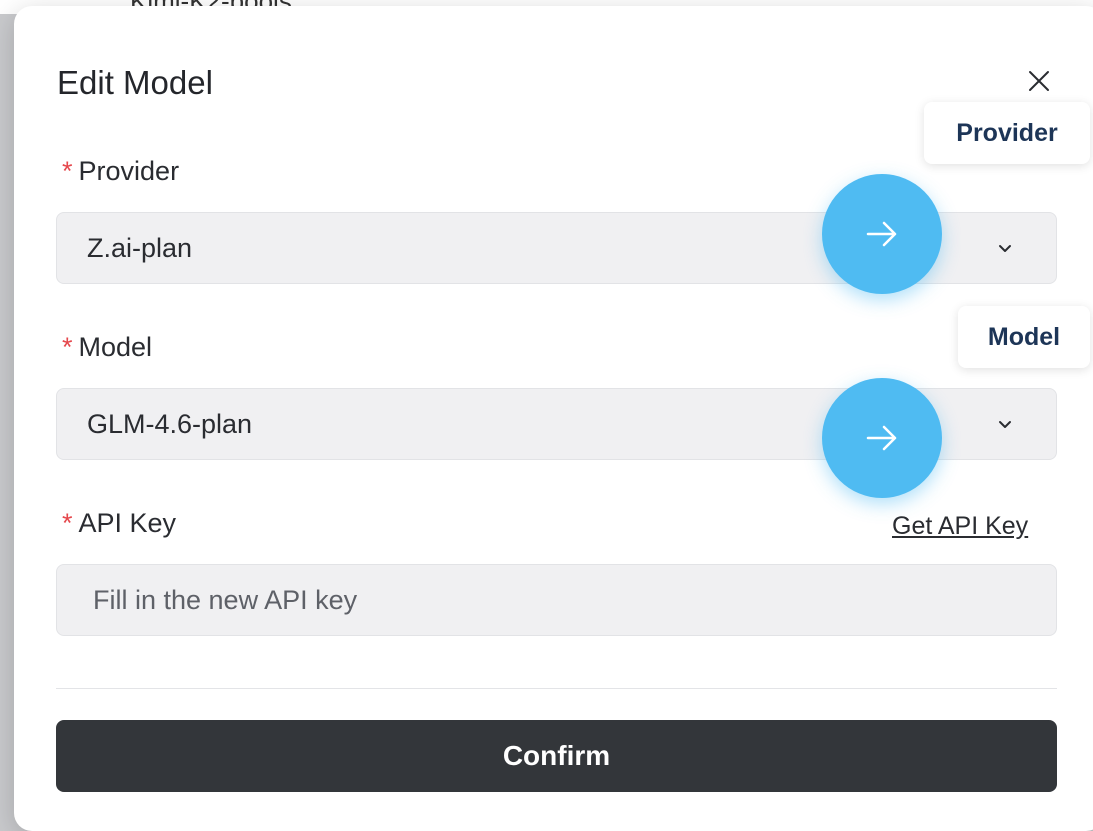  I want to click on api-key-input, so click(556, 600).